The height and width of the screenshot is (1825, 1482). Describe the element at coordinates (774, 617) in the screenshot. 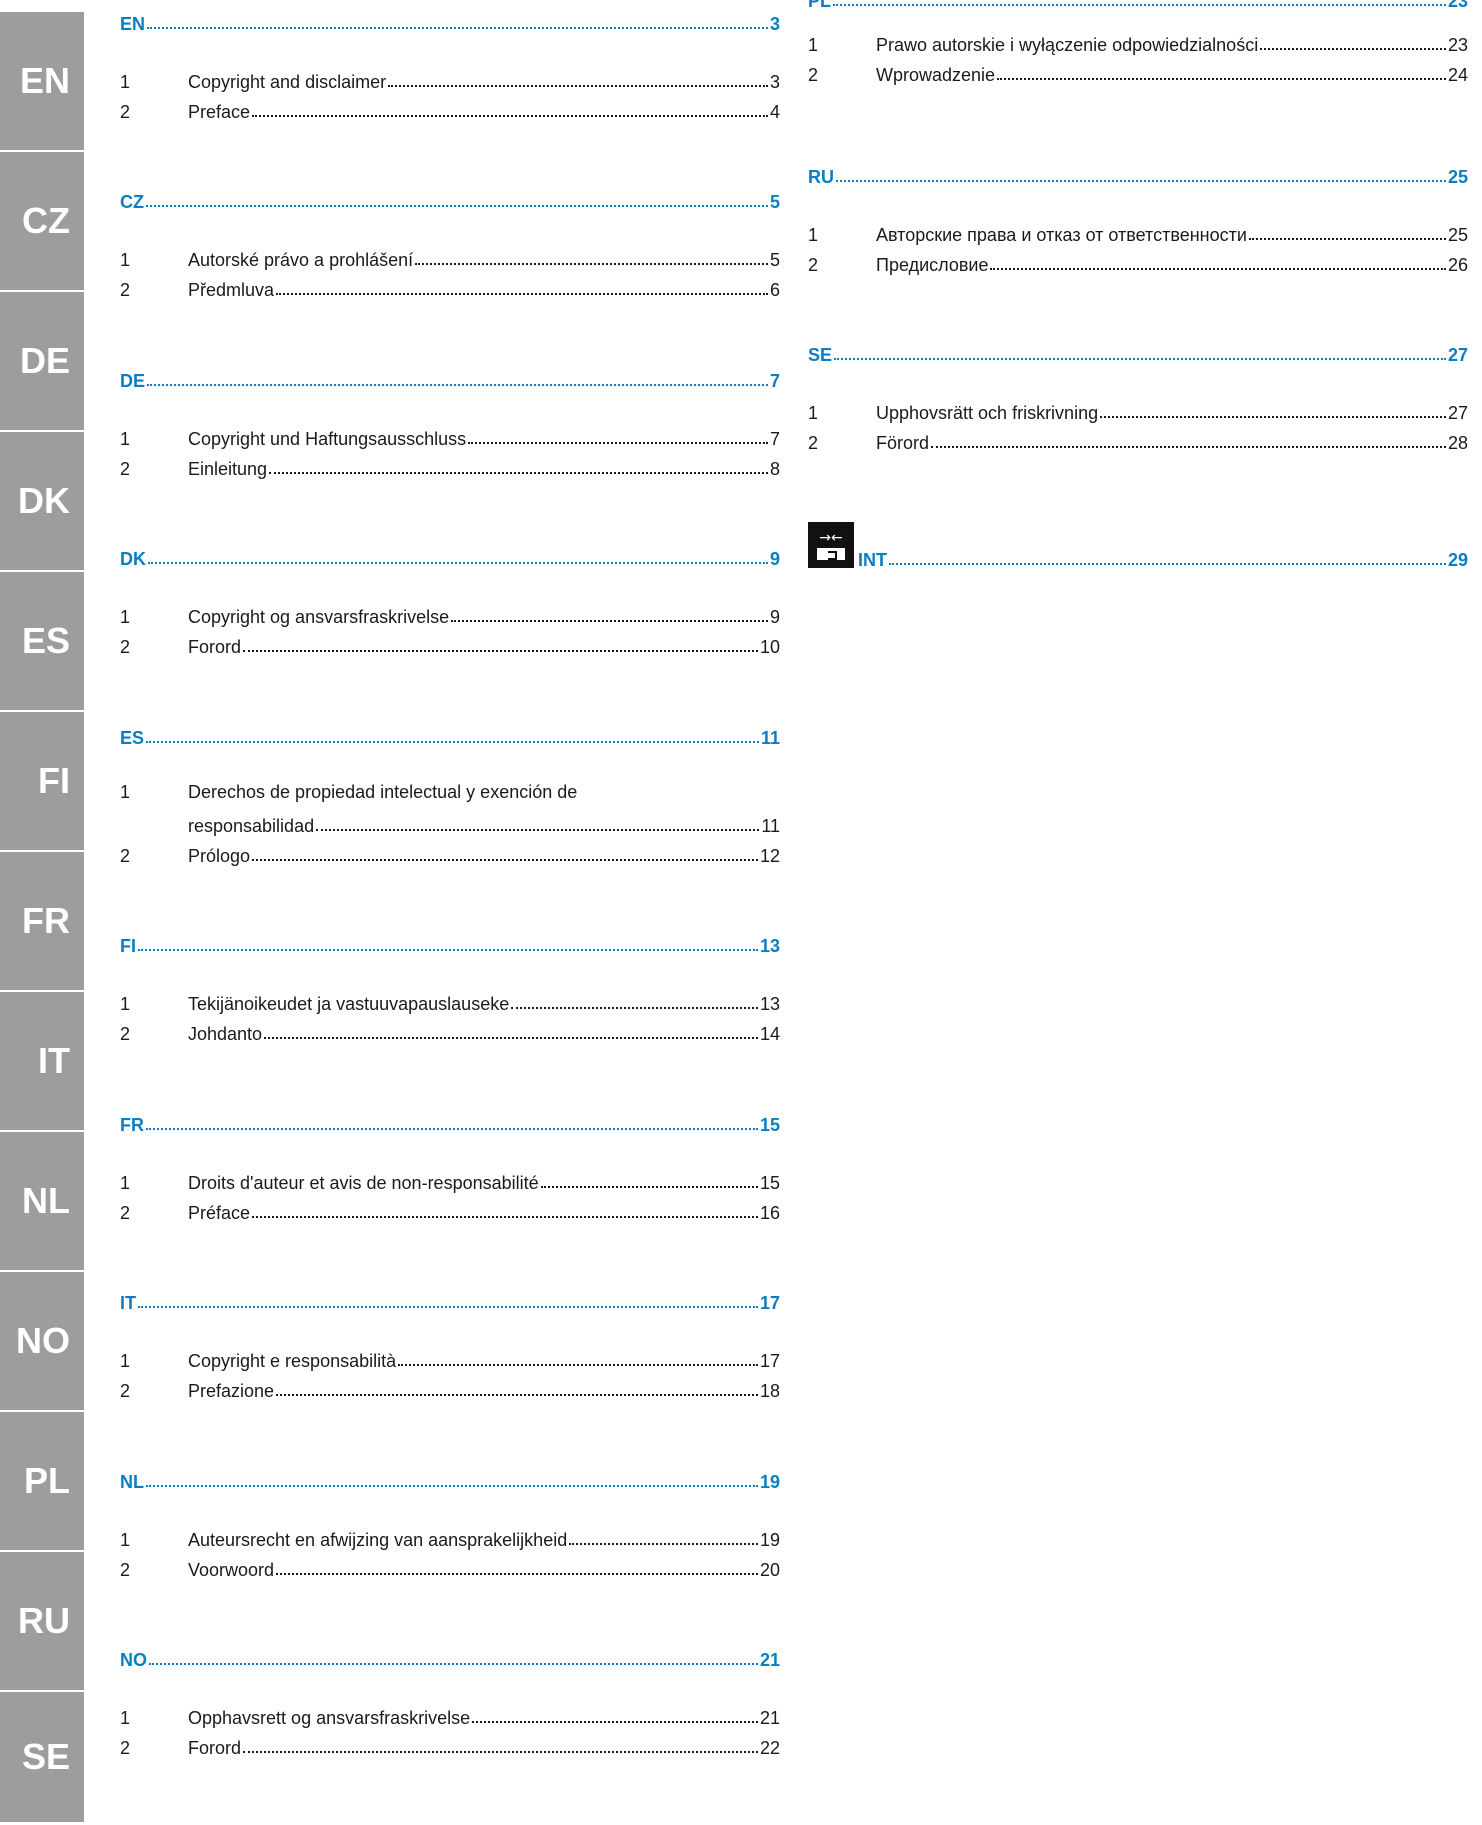

I see `page-number: 9` at that location.